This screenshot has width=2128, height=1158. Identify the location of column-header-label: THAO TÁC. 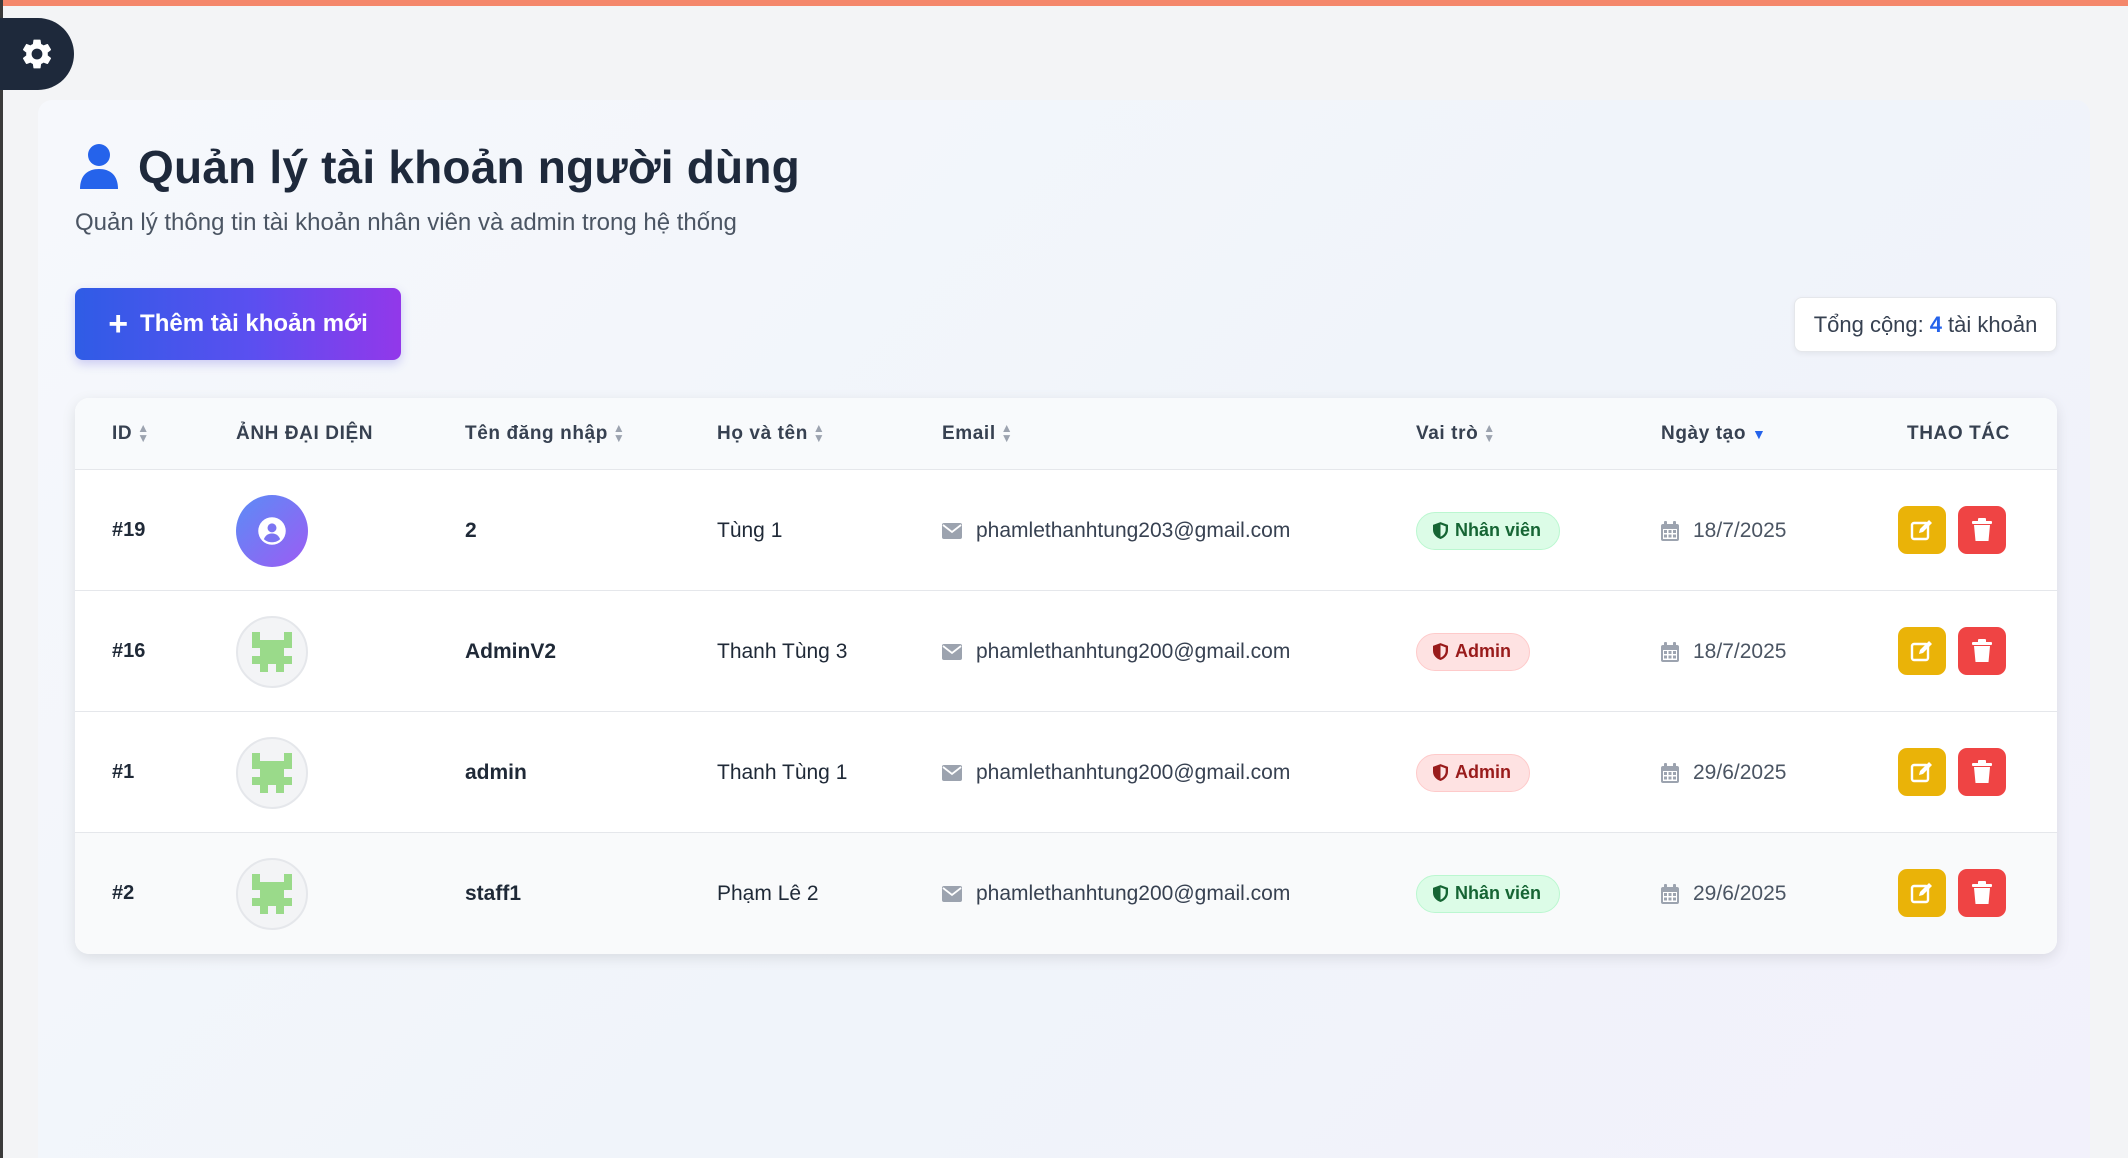
(1958, 433).